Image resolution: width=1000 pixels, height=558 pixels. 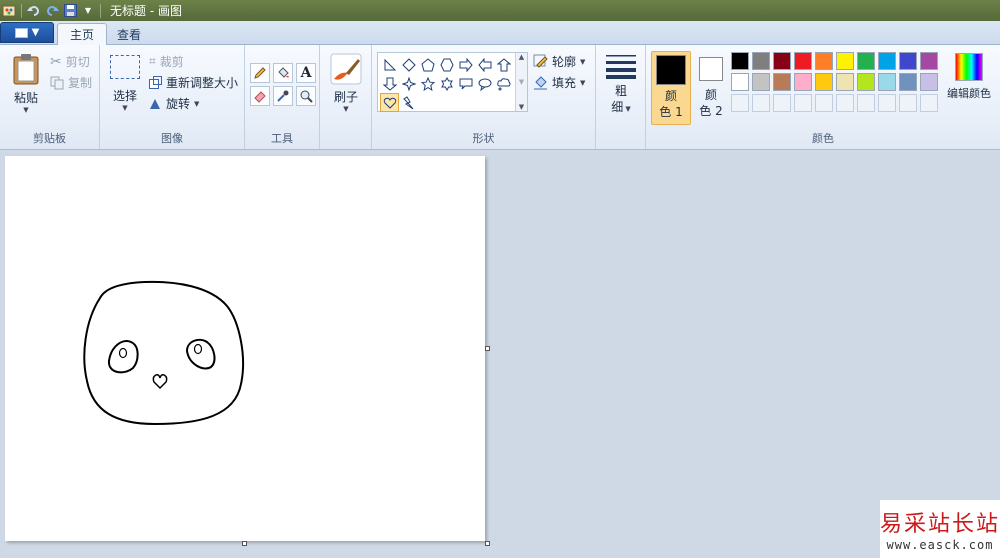 What do you see at coordinates (389, 83) in the screenshot?
I see `down-arrow-shape-icon` at bounding box center [389, 83].